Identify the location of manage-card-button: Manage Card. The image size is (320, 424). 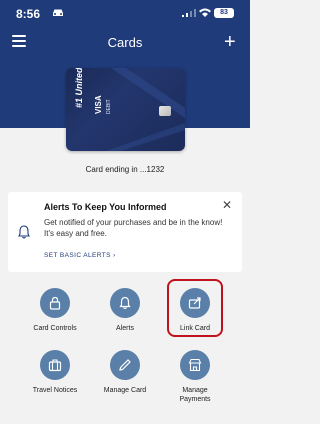
(125, 372).